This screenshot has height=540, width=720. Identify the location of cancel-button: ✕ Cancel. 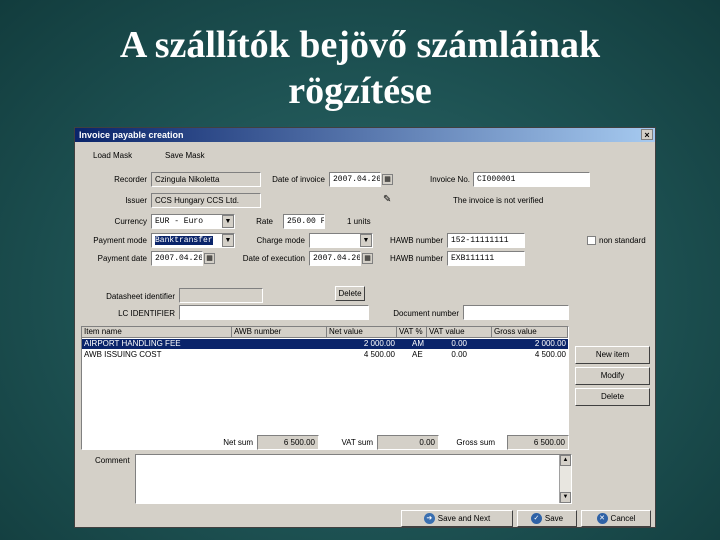
(616, 518).